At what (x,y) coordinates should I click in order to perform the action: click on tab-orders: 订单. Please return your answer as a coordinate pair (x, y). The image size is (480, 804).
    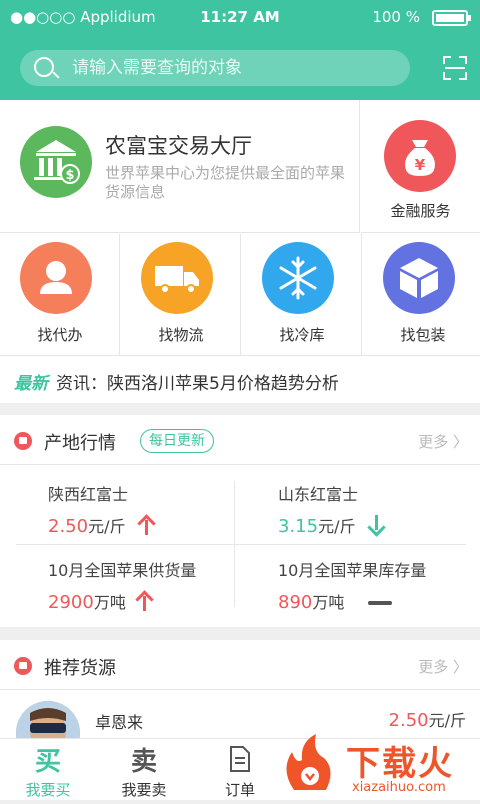
    Looking at the image, I should click on (240, 770).